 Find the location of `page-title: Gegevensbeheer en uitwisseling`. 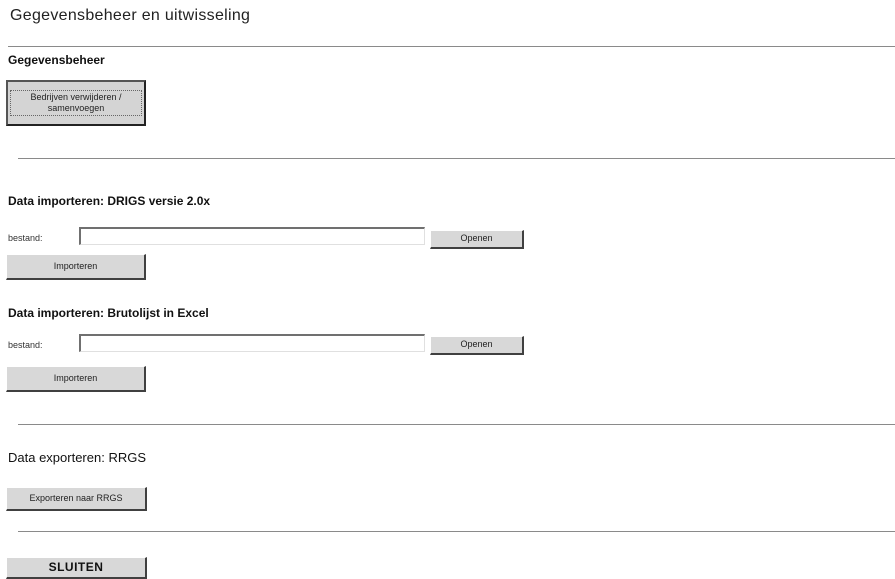

page-title: Gegevensbeheer en uitwisseling is located at coordinates (130, 15).